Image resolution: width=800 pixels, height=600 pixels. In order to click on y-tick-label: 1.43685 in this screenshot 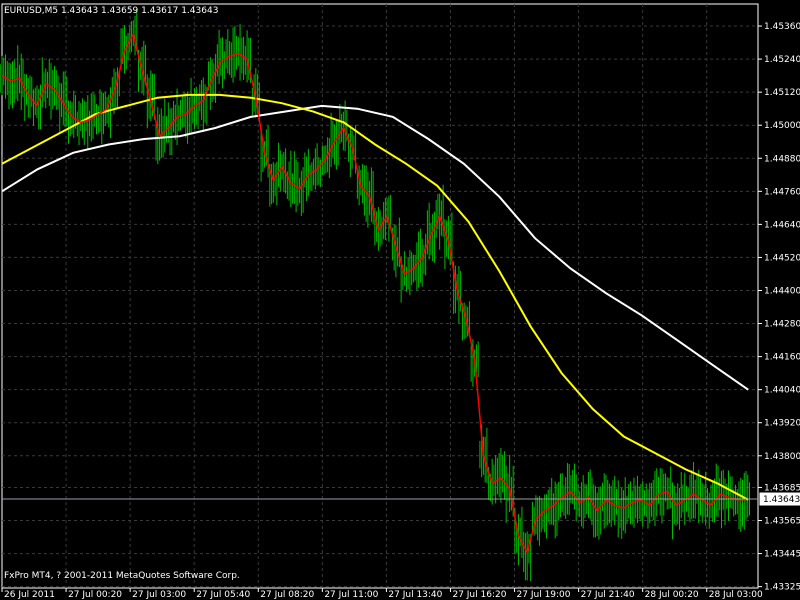, I will do `click(782, 488)`.